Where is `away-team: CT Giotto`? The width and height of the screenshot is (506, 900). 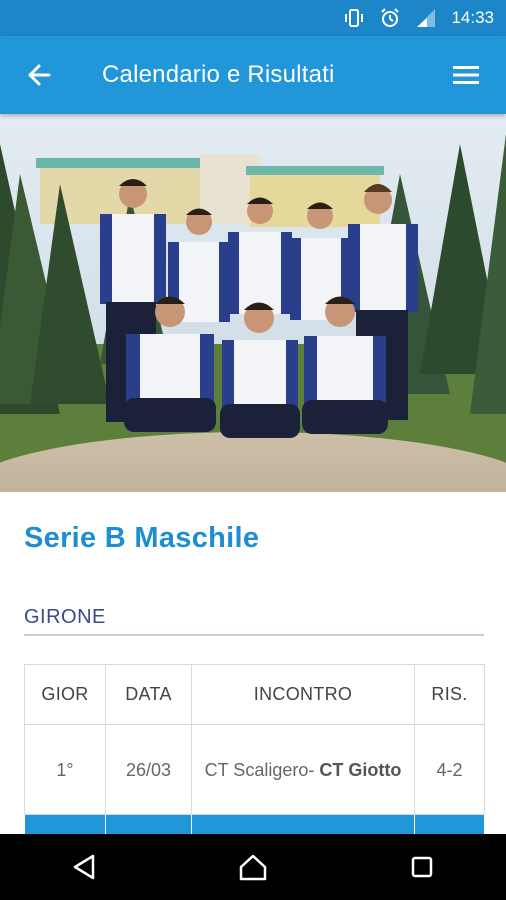
away-team: CT Giotto is located at coordinates (360, 769).